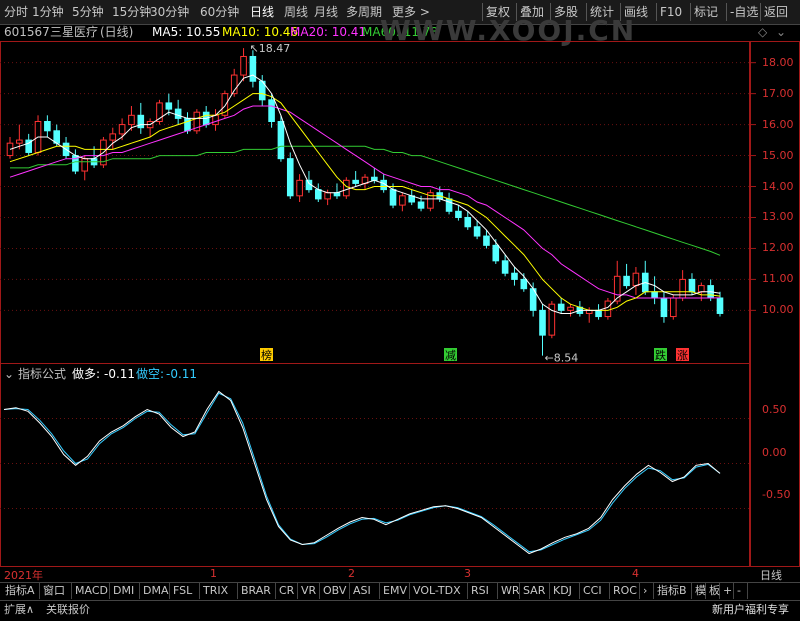 The image size is (800, 621). What do you see at coordinates (439, 591) in the screenshot?
I see `indicator-tab: VOL-TDX` at bounding box center [439, 591].